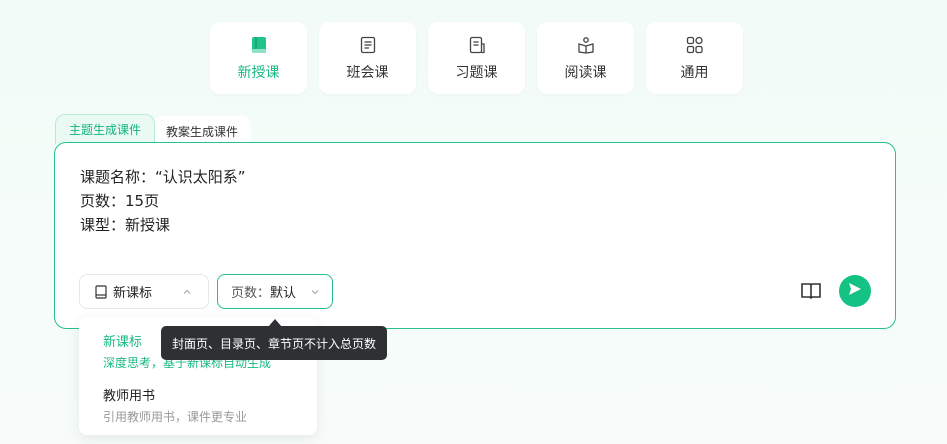  I want to click on send-icon, so click(855, 291).